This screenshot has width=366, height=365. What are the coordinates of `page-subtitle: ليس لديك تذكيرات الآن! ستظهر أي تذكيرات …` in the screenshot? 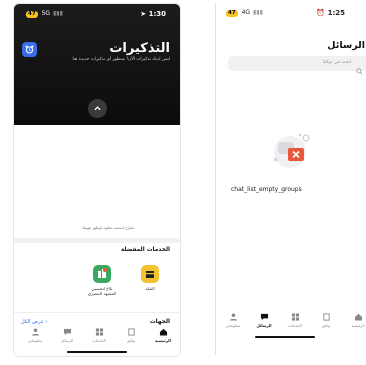 It's located at (121, 59).